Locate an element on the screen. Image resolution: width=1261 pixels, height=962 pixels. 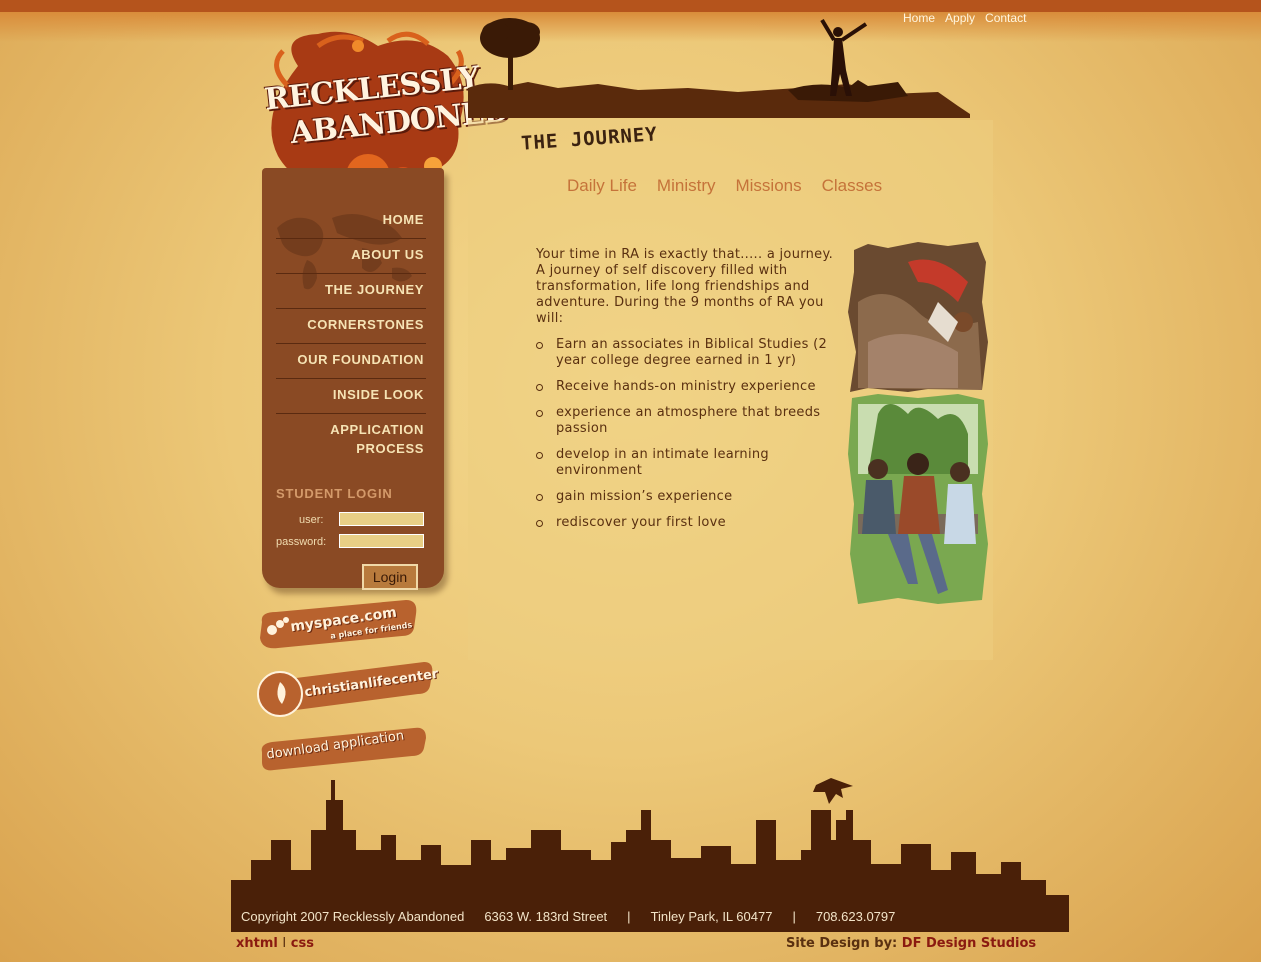
validation-separator: I is located at coordinates (284, 943).